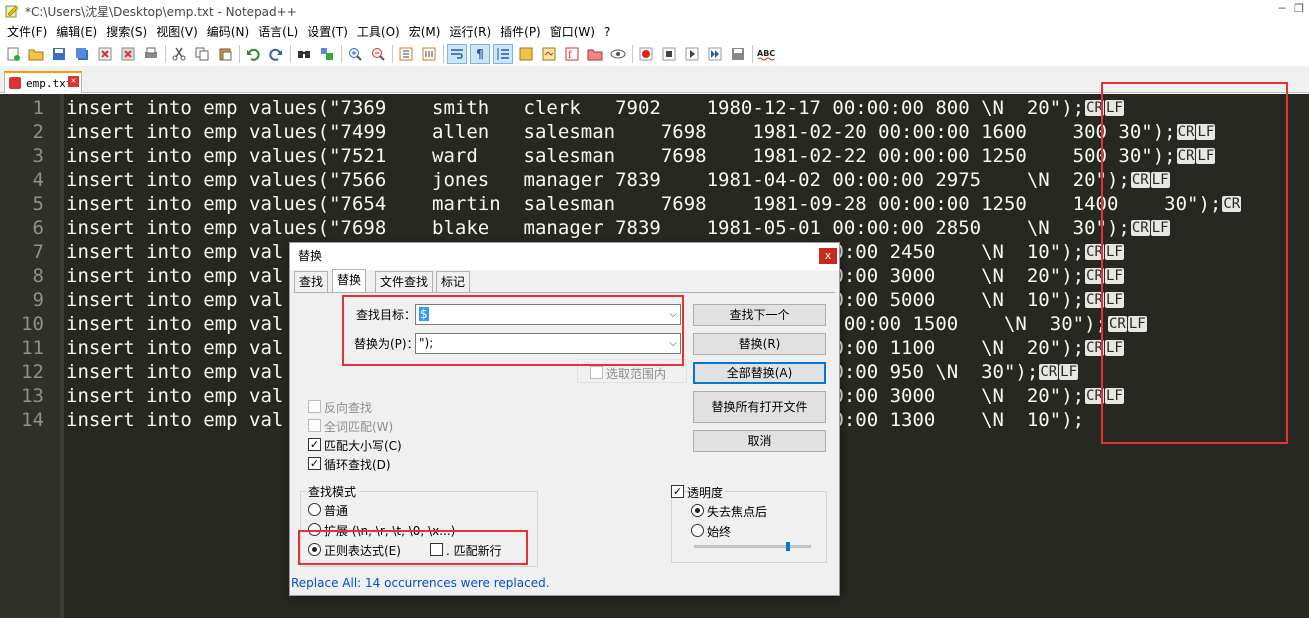 The image size is (1309, 618). I want to click on tab-mark: 标记, so click(453, 282).